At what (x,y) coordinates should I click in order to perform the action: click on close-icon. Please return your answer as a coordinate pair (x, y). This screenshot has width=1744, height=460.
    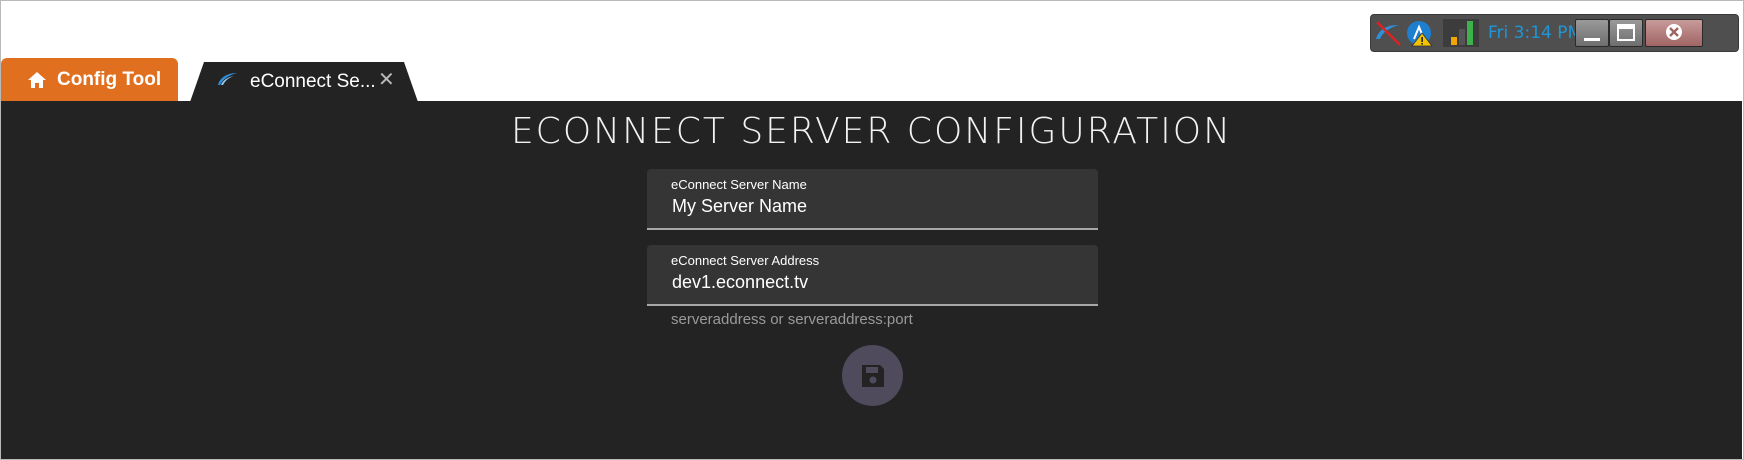
    Looking at the image, I should click on (1674, 32).